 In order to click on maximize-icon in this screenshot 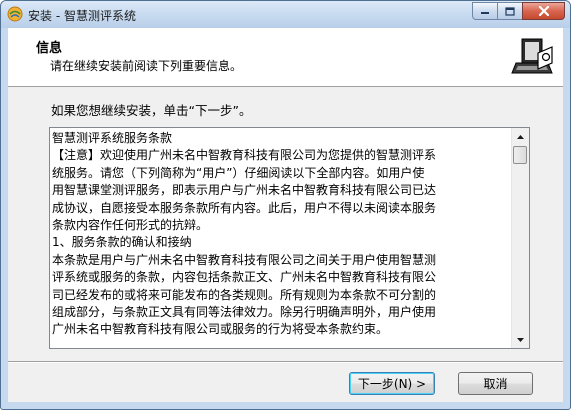, I will do `click(510, 11)`.